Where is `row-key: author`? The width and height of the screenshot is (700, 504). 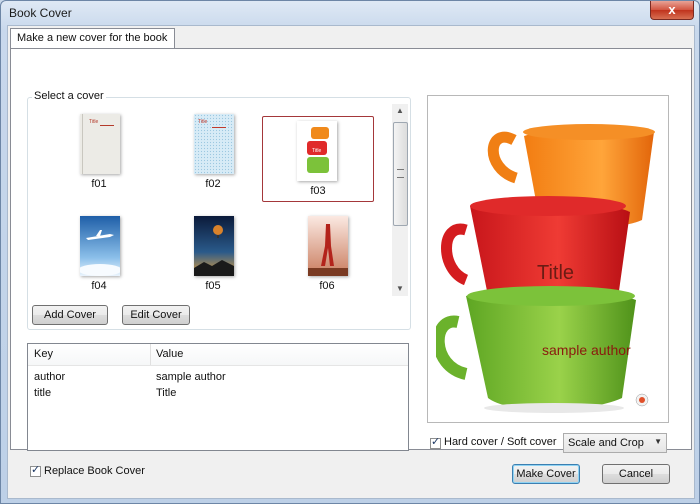
row-key: author is located at coordinates (50, 377).